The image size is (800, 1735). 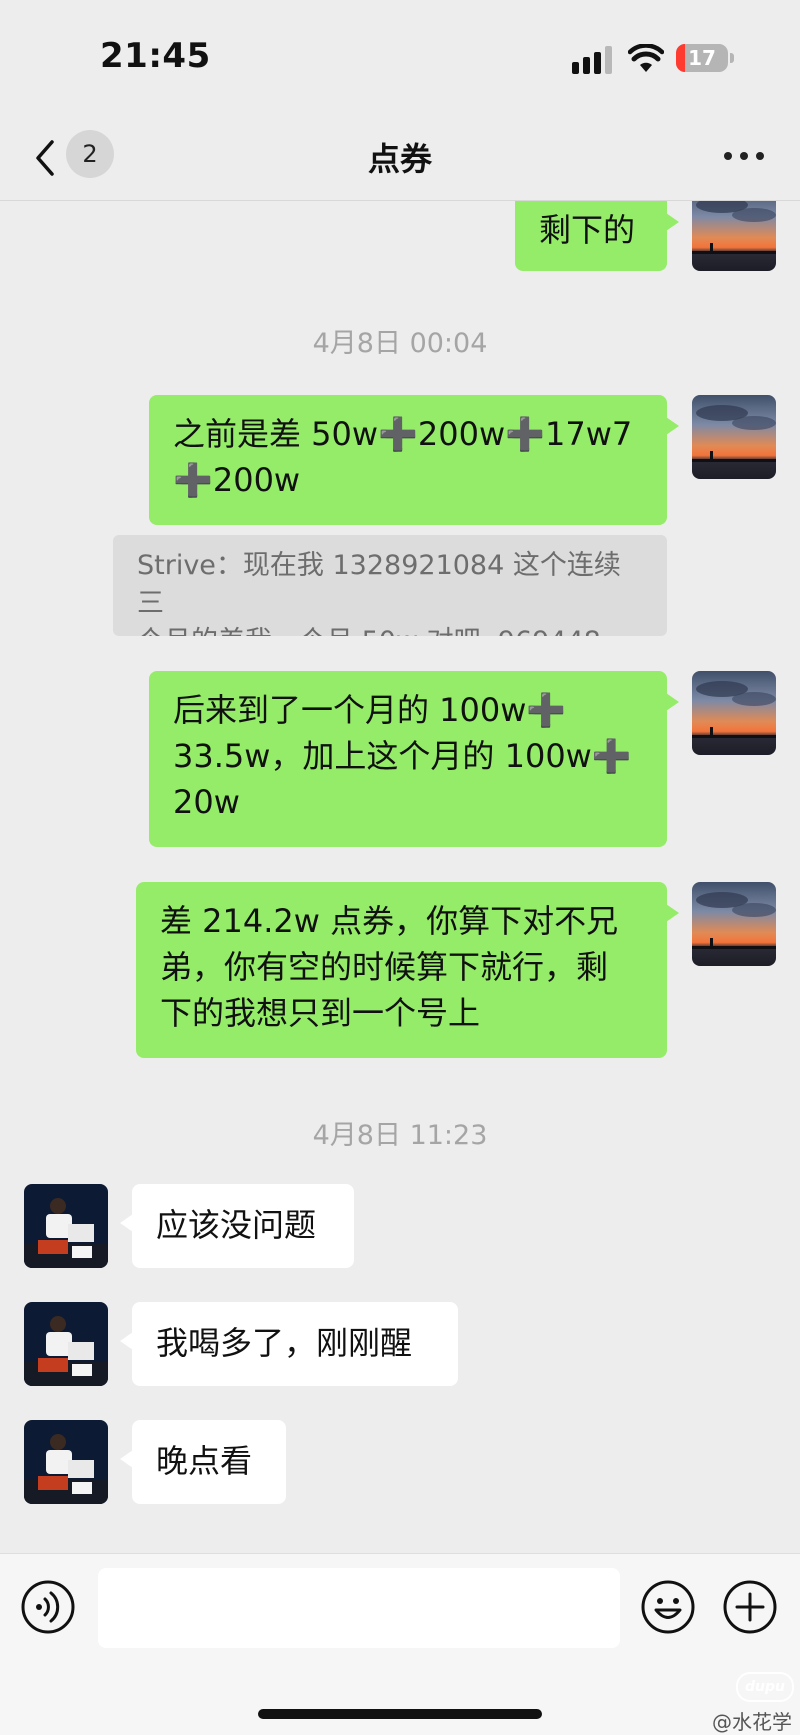 I want to click on home-indicator, so click(x=400, y=1714).